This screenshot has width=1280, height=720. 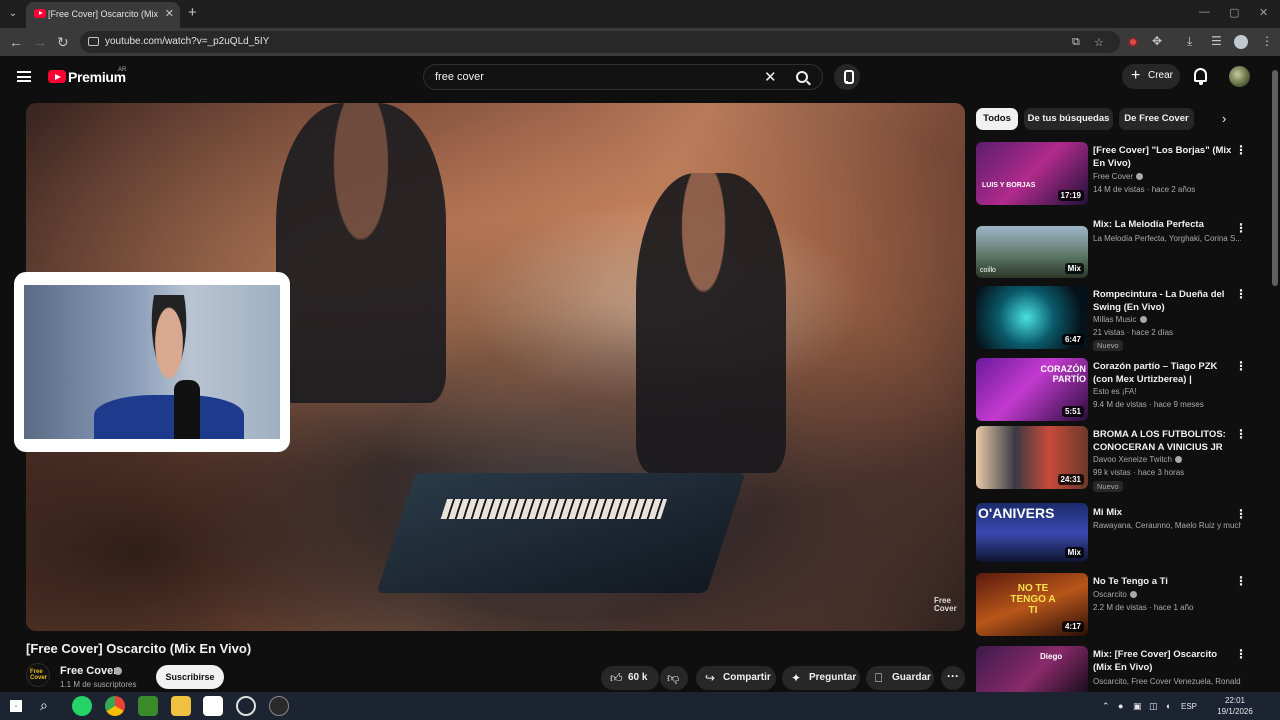 I want to click on network-icon: ◫, so click(x=1153, y=706).